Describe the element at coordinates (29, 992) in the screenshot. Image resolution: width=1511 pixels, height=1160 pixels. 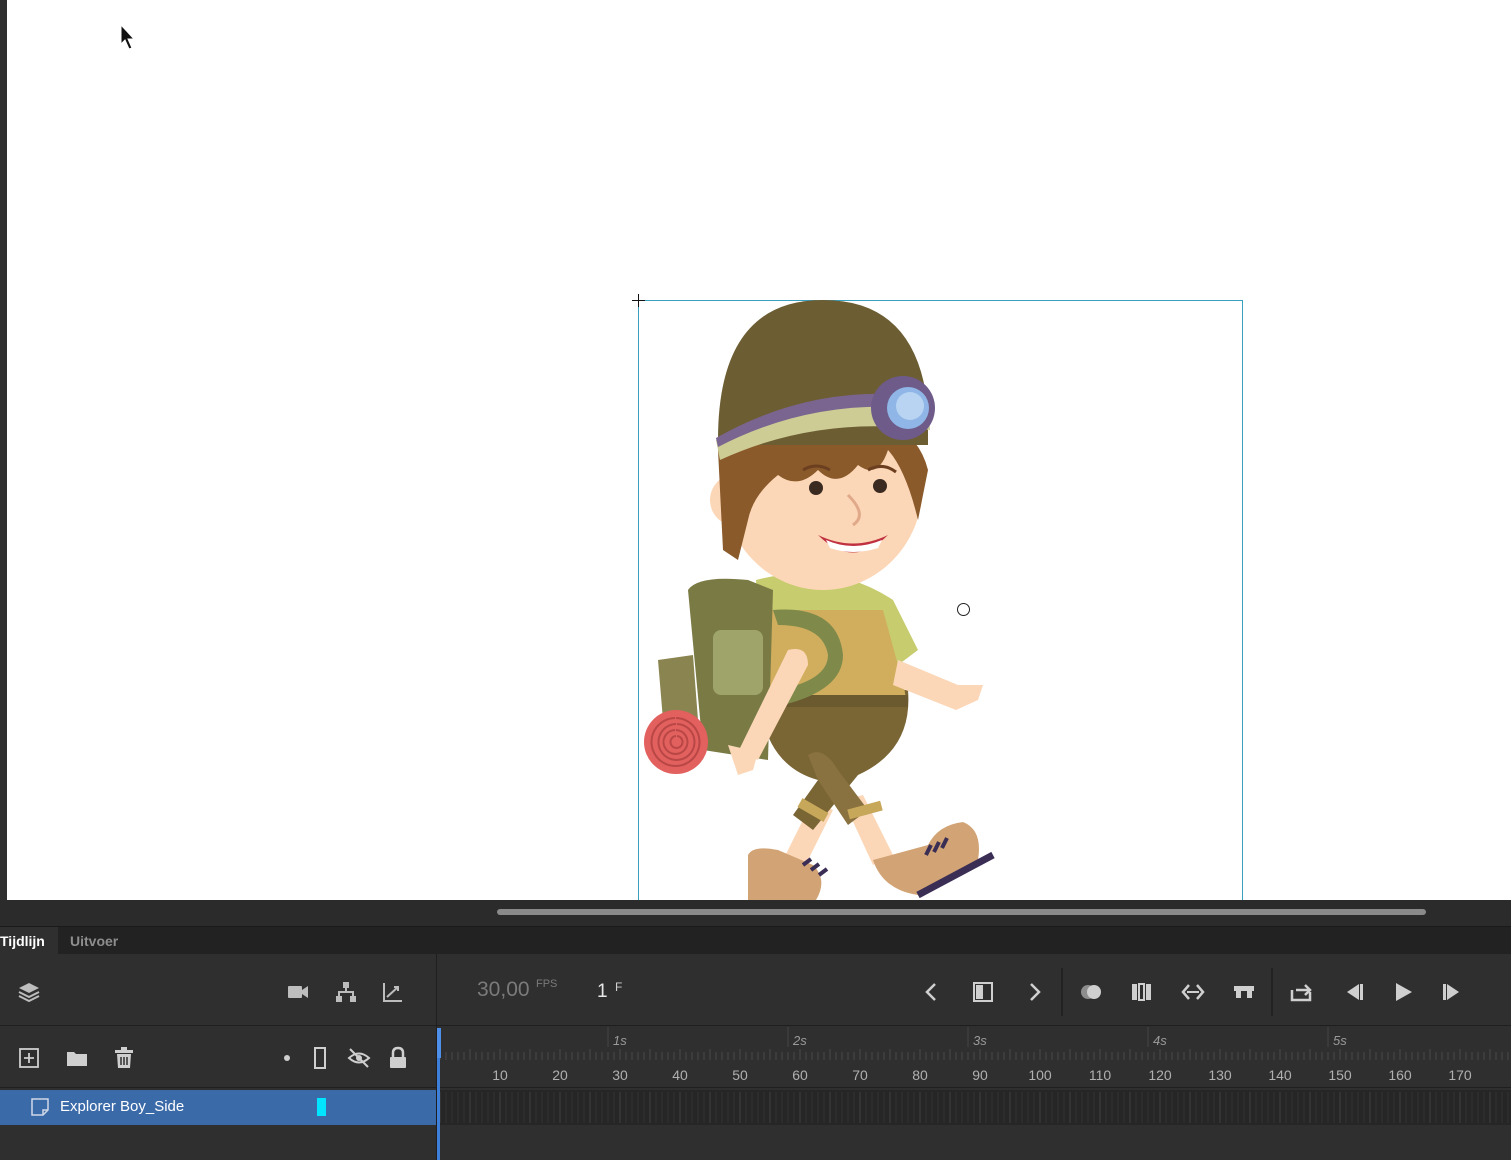
I see `layers-icon` at that location.